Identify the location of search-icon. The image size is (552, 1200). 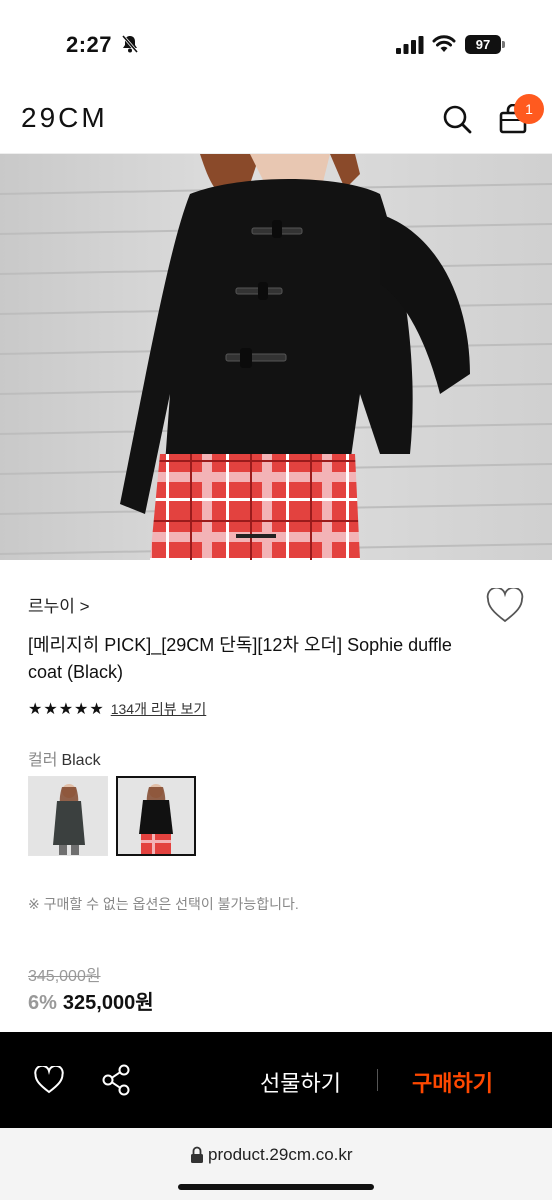
(457, 119).